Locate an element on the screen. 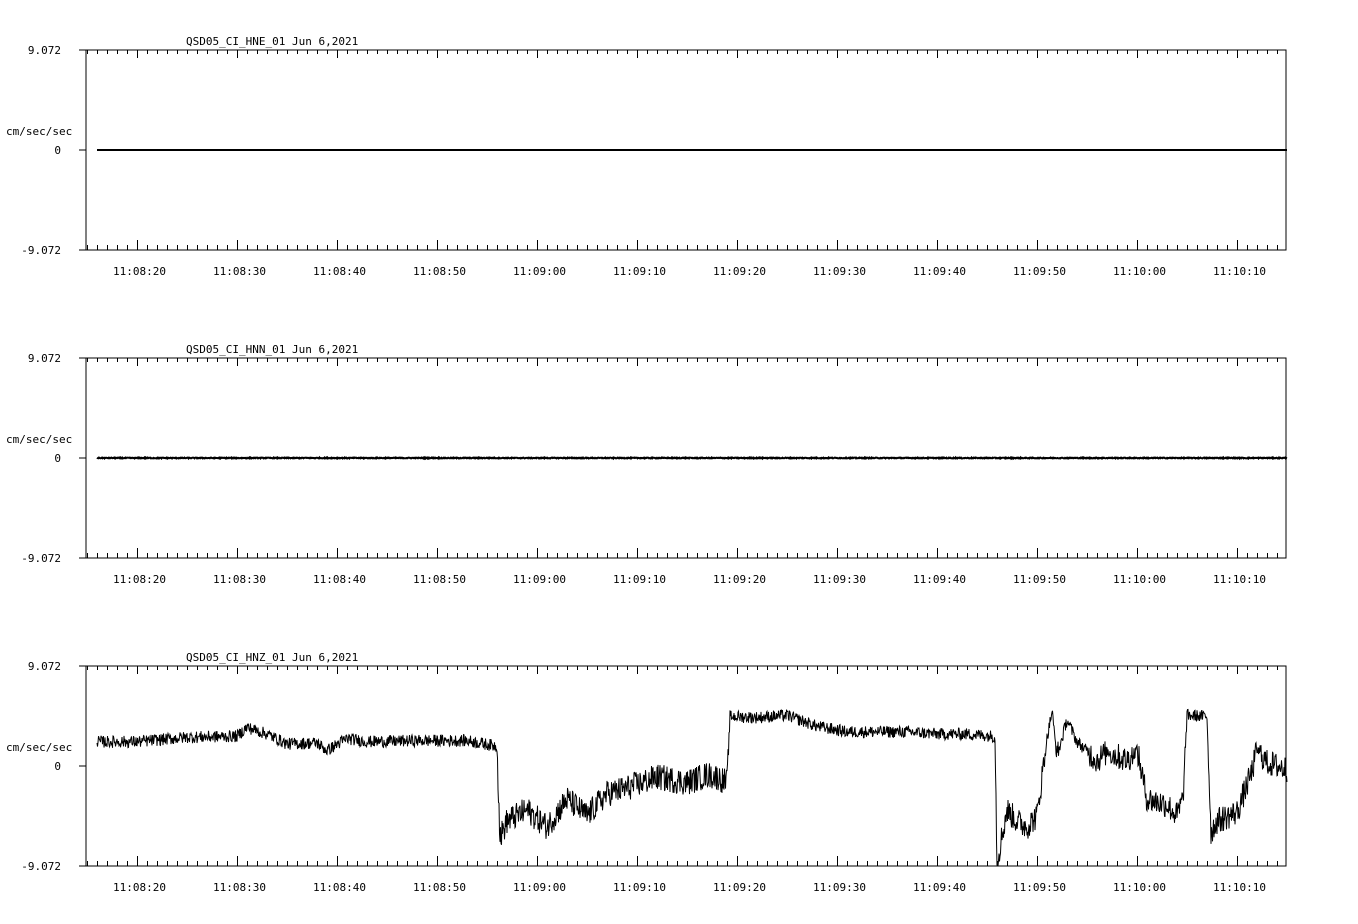  x-tick-label-1-8: 11:09:40 is located at coordinates (939, 579).